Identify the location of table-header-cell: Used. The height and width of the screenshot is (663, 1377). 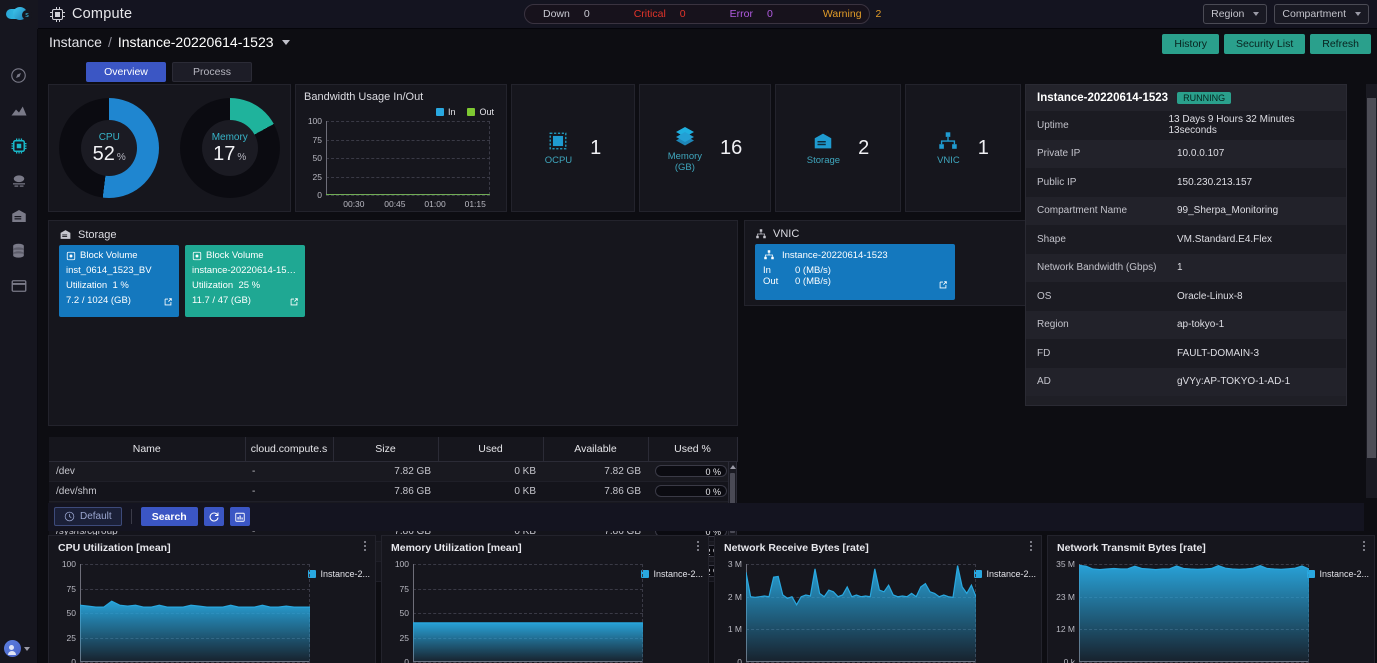
(491, 449).